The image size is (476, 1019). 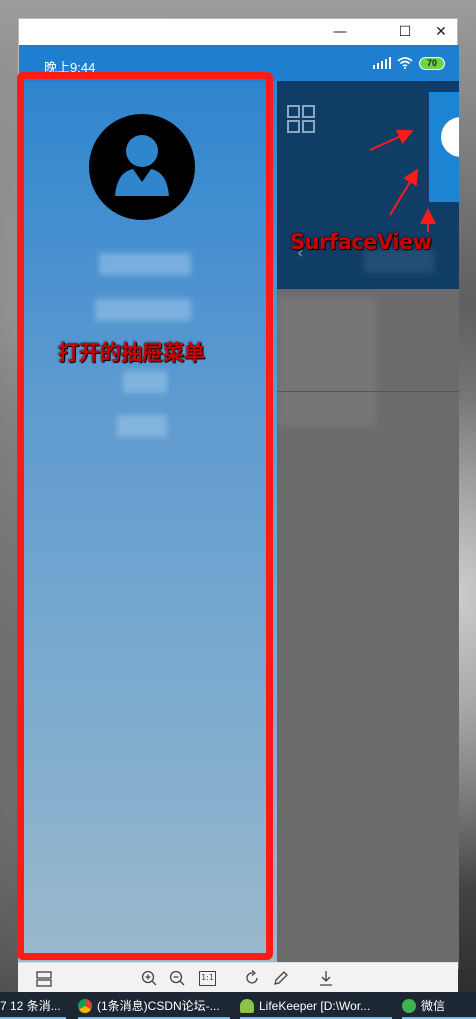 What do you see at coordinates (207, 978) in the screenshot?
I see `actual-size-icon: 1:1` at bounding box center [207, 978].